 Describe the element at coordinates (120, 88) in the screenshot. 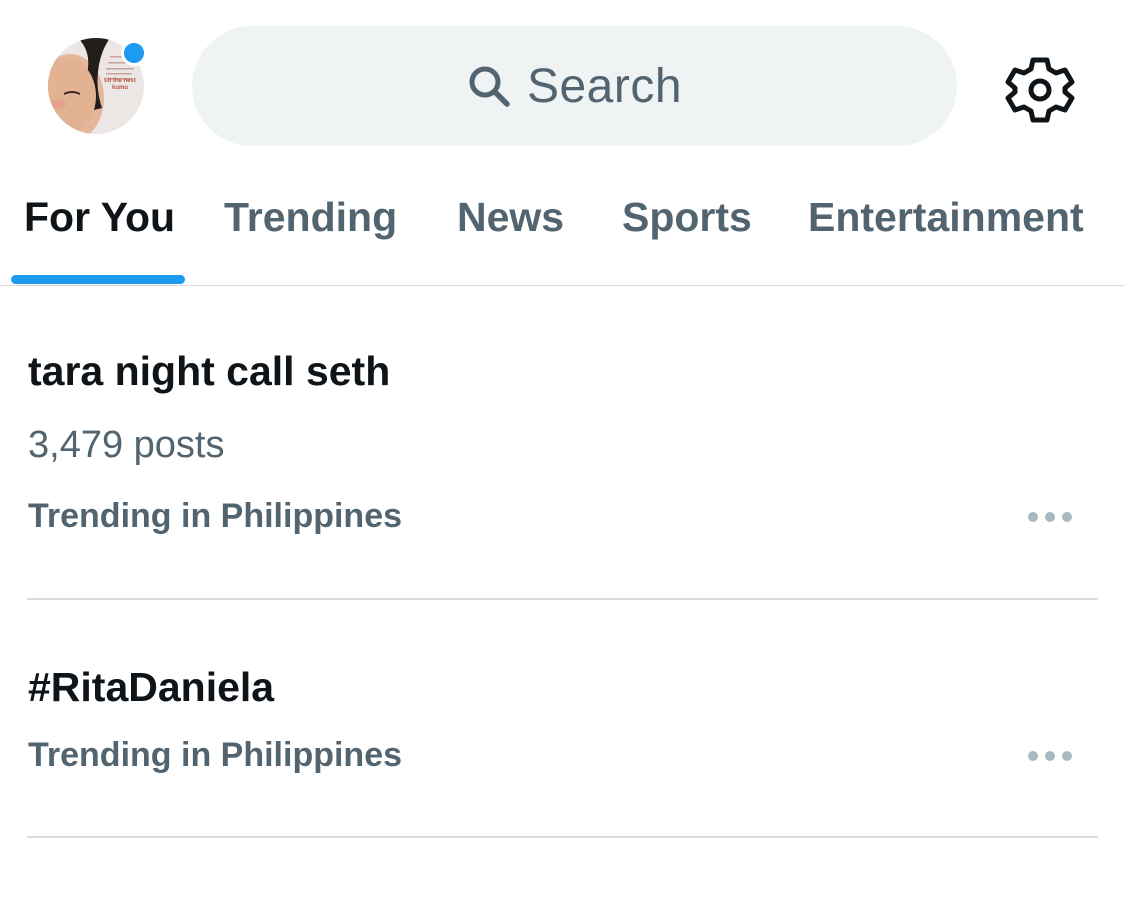

I see `avatar-text-2: kumu` at that location.